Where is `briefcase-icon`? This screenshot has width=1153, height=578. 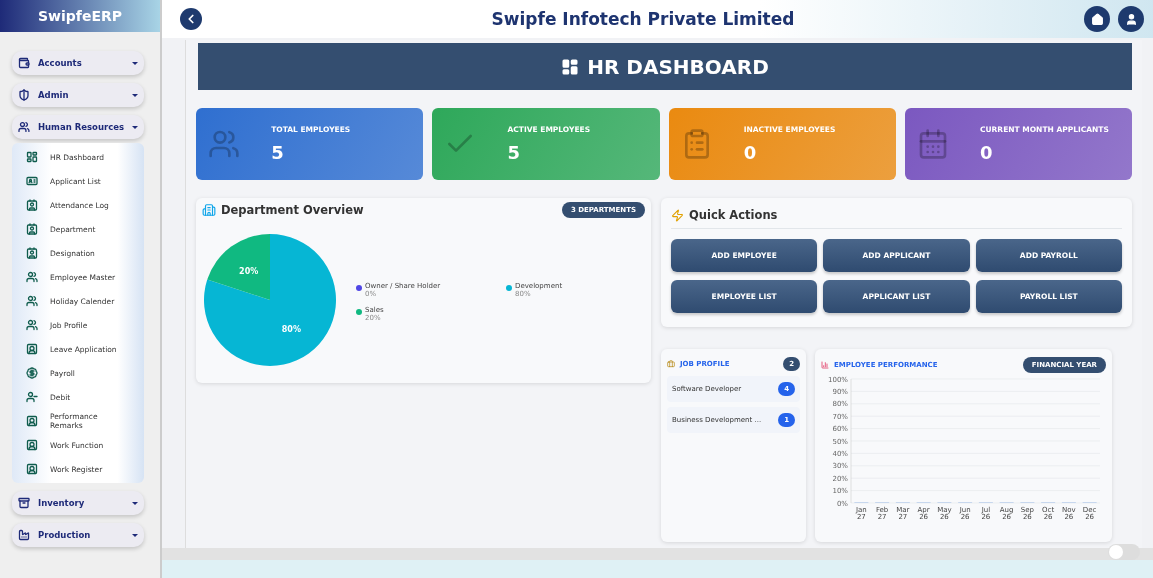 briefcase-icon is located at coordinates (671, 364).